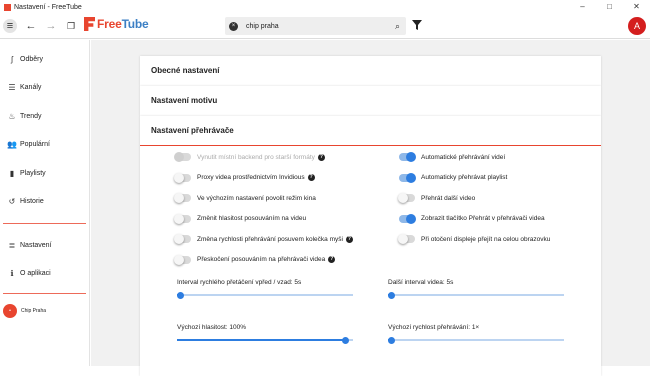 The height and width of the screenshot is (376, 650). I want to click on slider-label: Výchozí hlasitost: 100%, so click(212, 327).